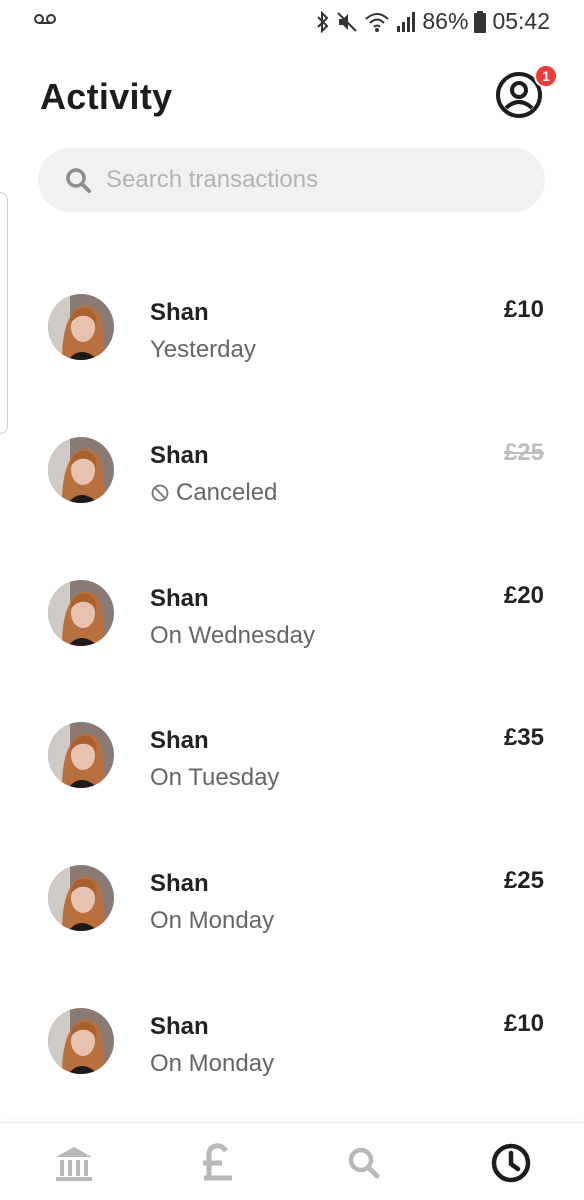 The height and width of the screenshot is (1200, 584). Describe the element at coordinates (292, 619) in the screenshot. I see `transaction-row: Shan On Wednesday £20` at that location.